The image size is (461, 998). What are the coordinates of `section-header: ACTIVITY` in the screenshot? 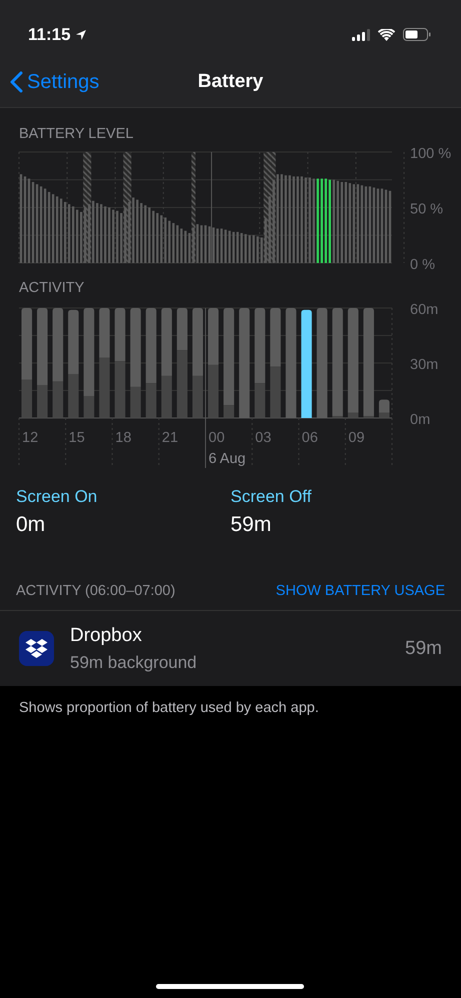 It's located at (52, 288).